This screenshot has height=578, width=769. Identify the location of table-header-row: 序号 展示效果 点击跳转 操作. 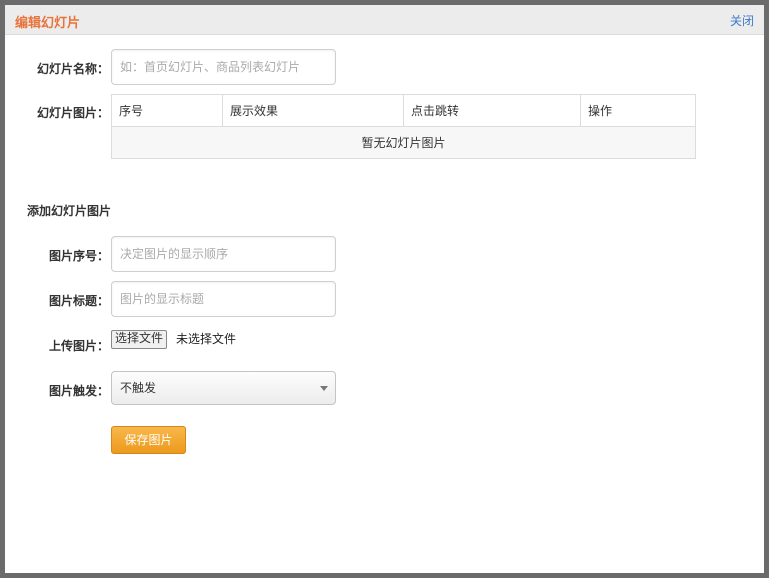
(403, 110).